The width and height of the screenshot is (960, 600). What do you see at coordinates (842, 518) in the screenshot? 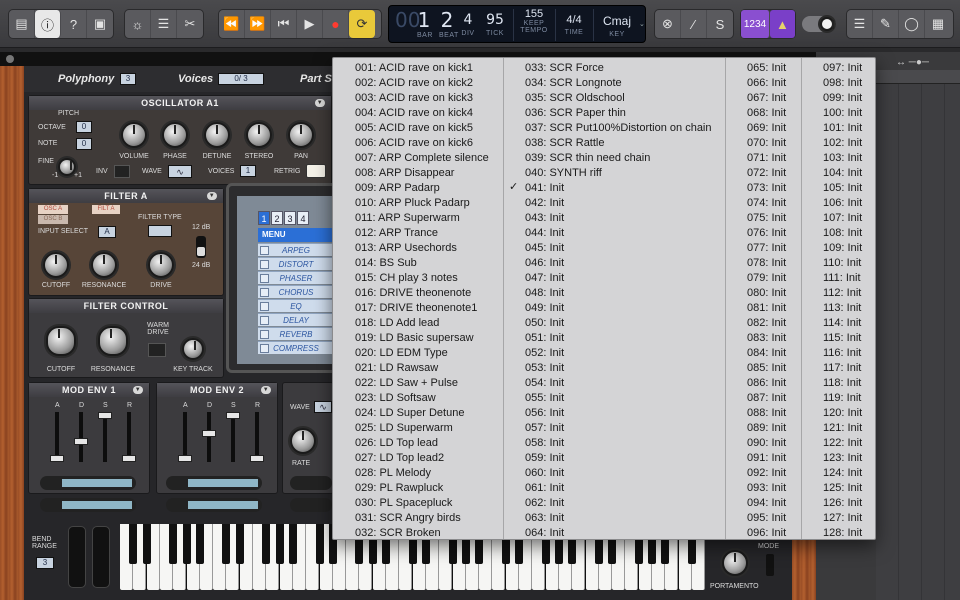
I see `preset-menu-item: 127: Init` at bounding box center [842, 518].